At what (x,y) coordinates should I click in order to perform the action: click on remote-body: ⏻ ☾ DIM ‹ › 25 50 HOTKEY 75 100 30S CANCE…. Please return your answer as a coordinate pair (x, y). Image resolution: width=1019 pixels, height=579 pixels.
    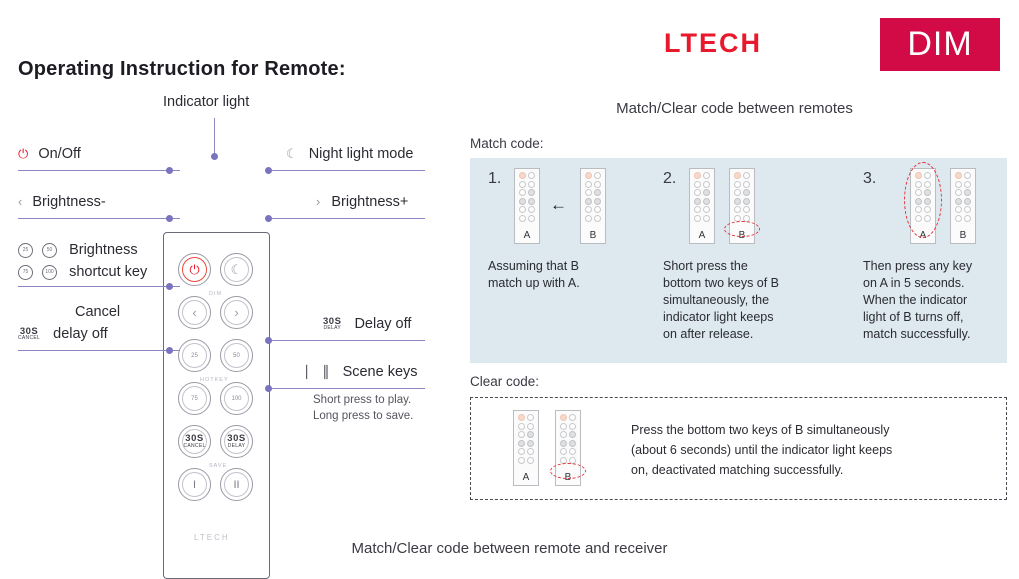
    Looking at the image, I should click on (216, 405).